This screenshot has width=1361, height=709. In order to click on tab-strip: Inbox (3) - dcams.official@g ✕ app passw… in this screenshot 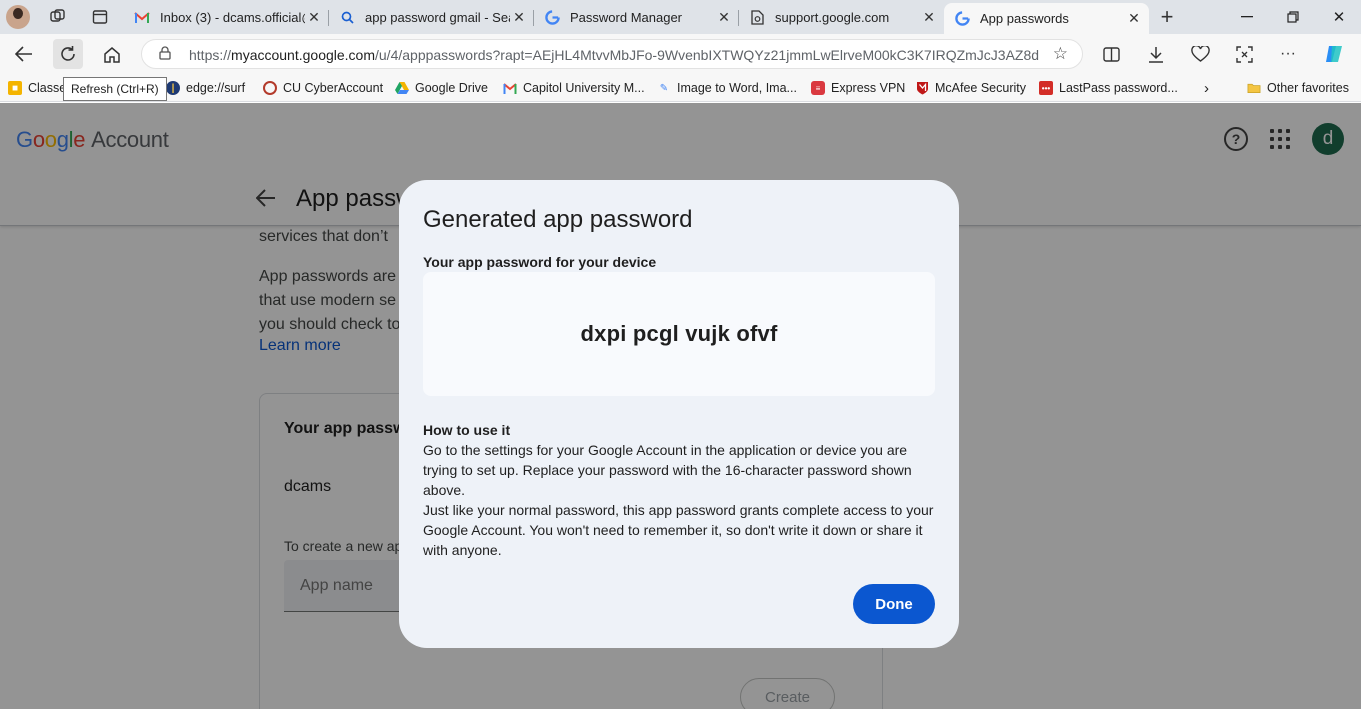, I will do `click(680, 17)`.